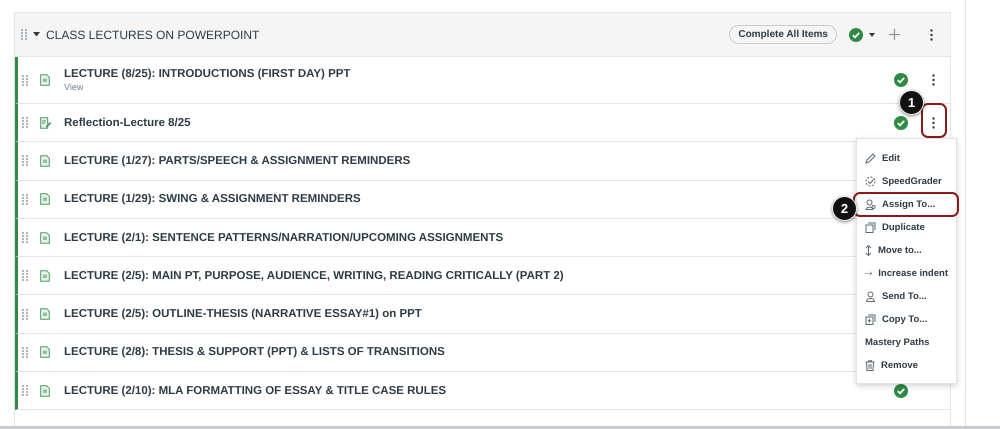 This screenshot has height=429, width=1000. What do you see at coordinates (475, 122) in the screenshot?
I see `item-title: Reflection-Lecture 8/25` at bounding box center [475, 122].